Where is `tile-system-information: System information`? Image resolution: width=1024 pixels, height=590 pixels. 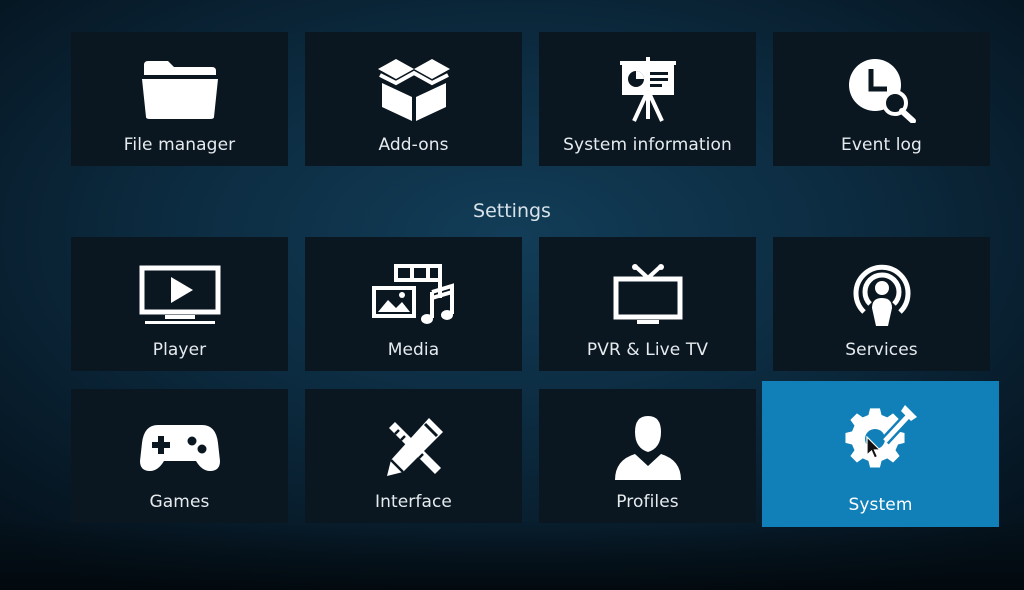
tile-system-information: System information is located at coordinates (647, 99).